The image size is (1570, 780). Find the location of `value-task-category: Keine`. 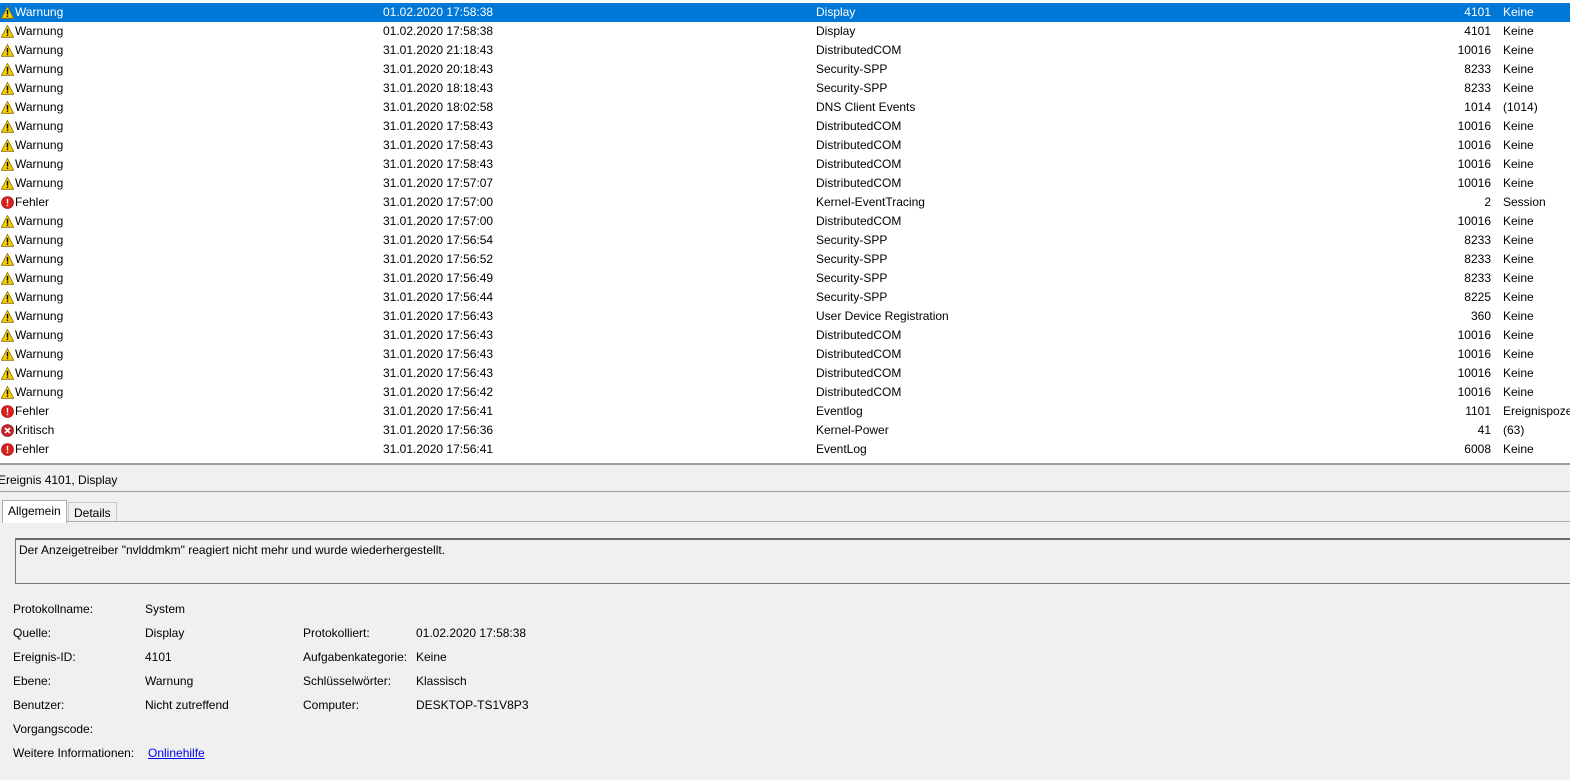

value-task-category: Keine is located at coordinates (431, 657).